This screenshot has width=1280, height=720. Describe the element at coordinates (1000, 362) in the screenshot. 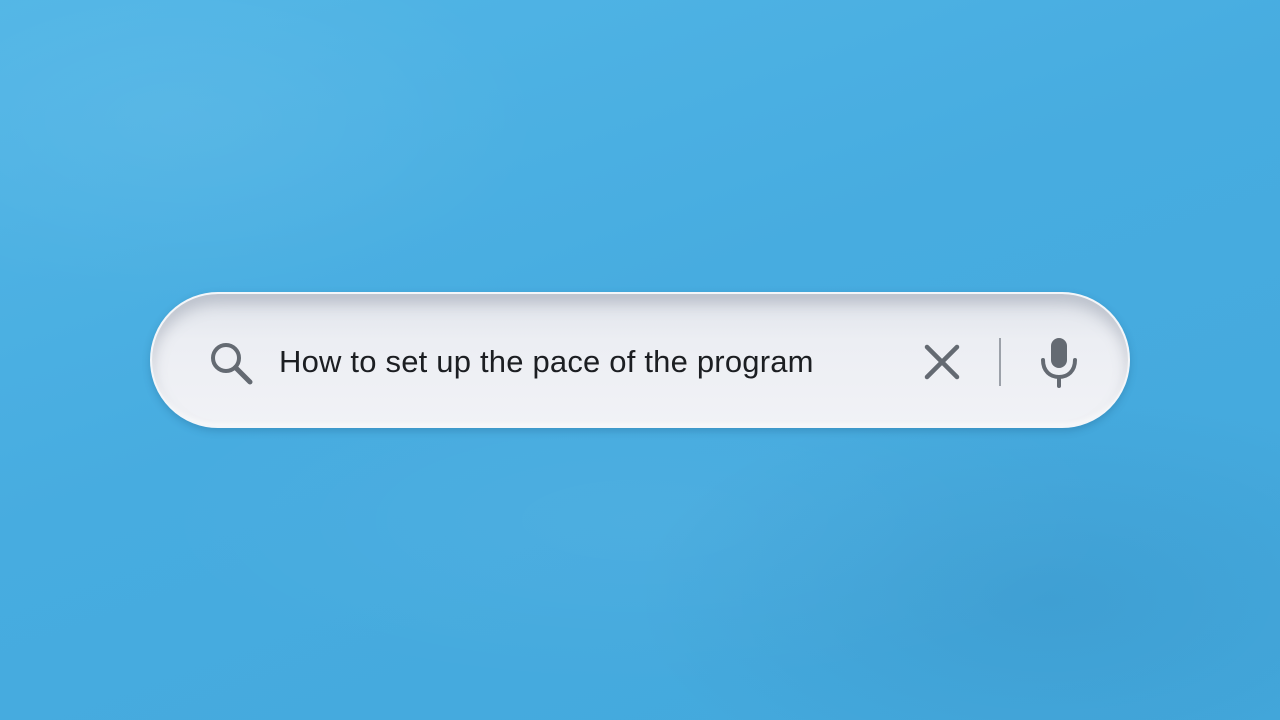

I see `search-bar-divider` at that location.